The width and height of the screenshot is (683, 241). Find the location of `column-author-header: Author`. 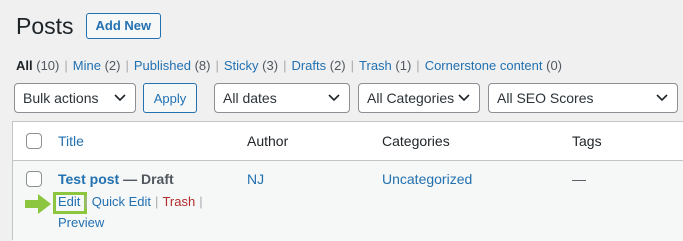

column-author-header: Author is located at coordinates (268, 141).